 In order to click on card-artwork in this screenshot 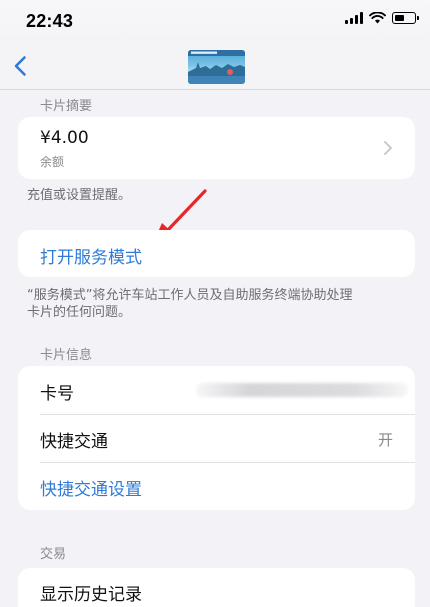, I will do `click(216, 67)`.